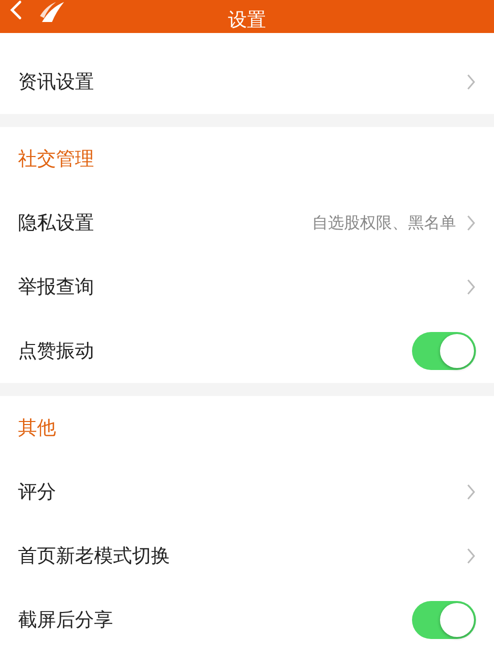 The width and height of the screenshot is (494, 651). What do you see at coordinates (247, 223) in the screenshot?
I see `settings-row: 隐私设置 自选股权限、黑名单` at bounding box center [247, 223].